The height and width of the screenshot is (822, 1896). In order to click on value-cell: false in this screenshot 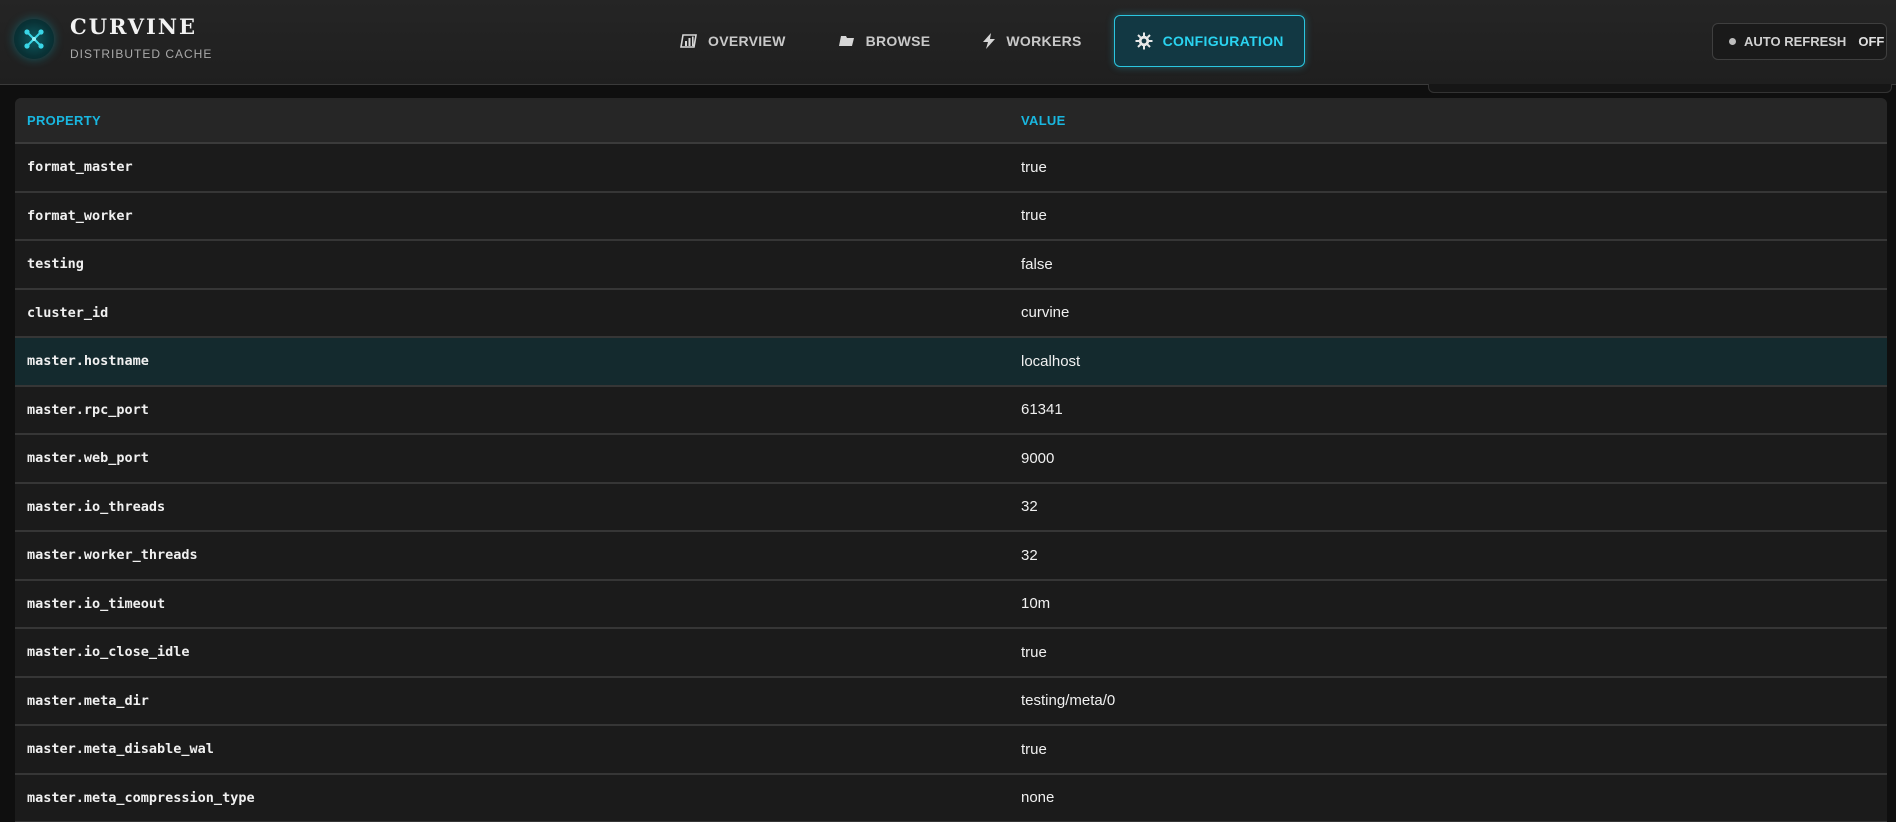, I will do `click(1037, 264)`.